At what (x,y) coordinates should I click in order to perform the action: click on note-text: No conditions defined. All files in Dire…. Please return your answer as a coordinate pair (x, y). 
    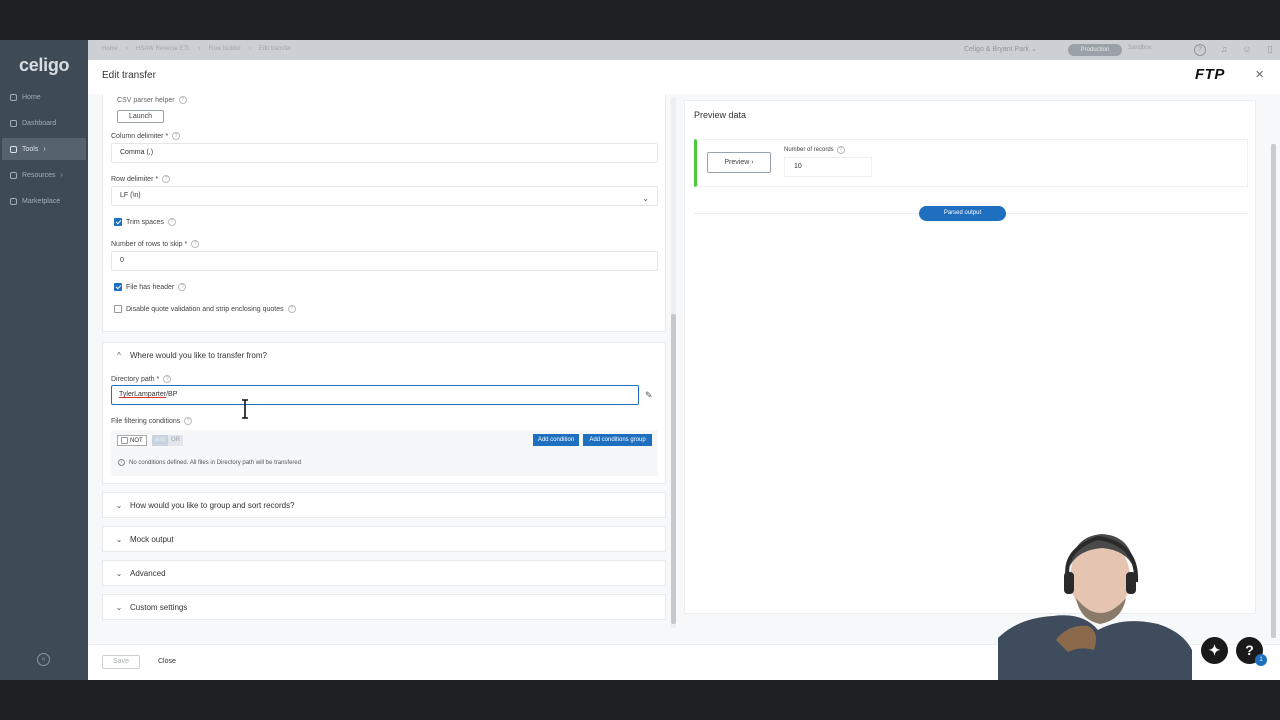
    Looking at the image, I should click on (215, 462).